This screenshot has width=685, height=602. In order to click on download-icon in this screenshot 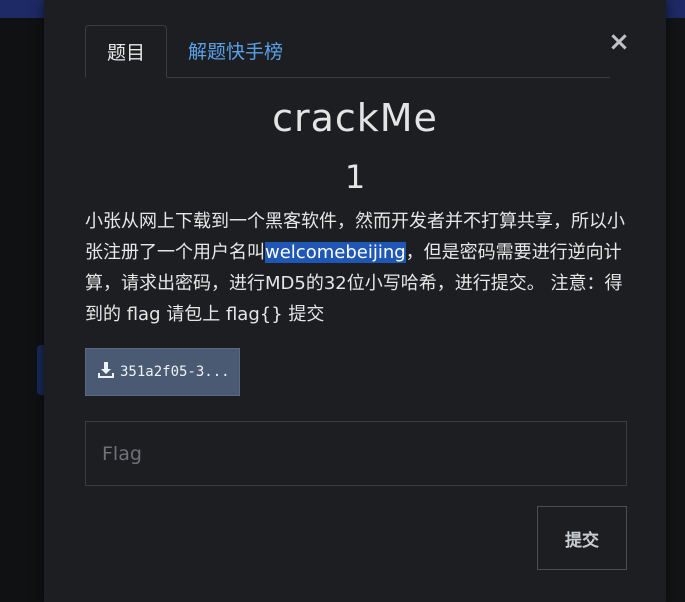, I will do `click(106, 370)`.